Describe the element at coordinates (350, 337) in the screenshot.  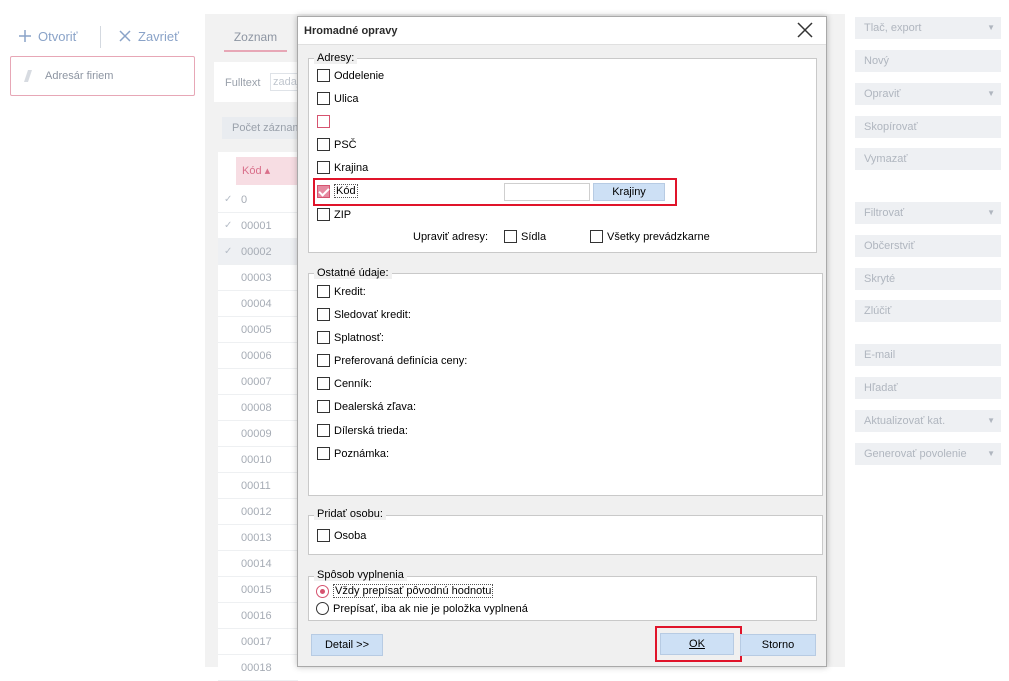
I see `checkbox-due-date: Splatnosť:` at that location.